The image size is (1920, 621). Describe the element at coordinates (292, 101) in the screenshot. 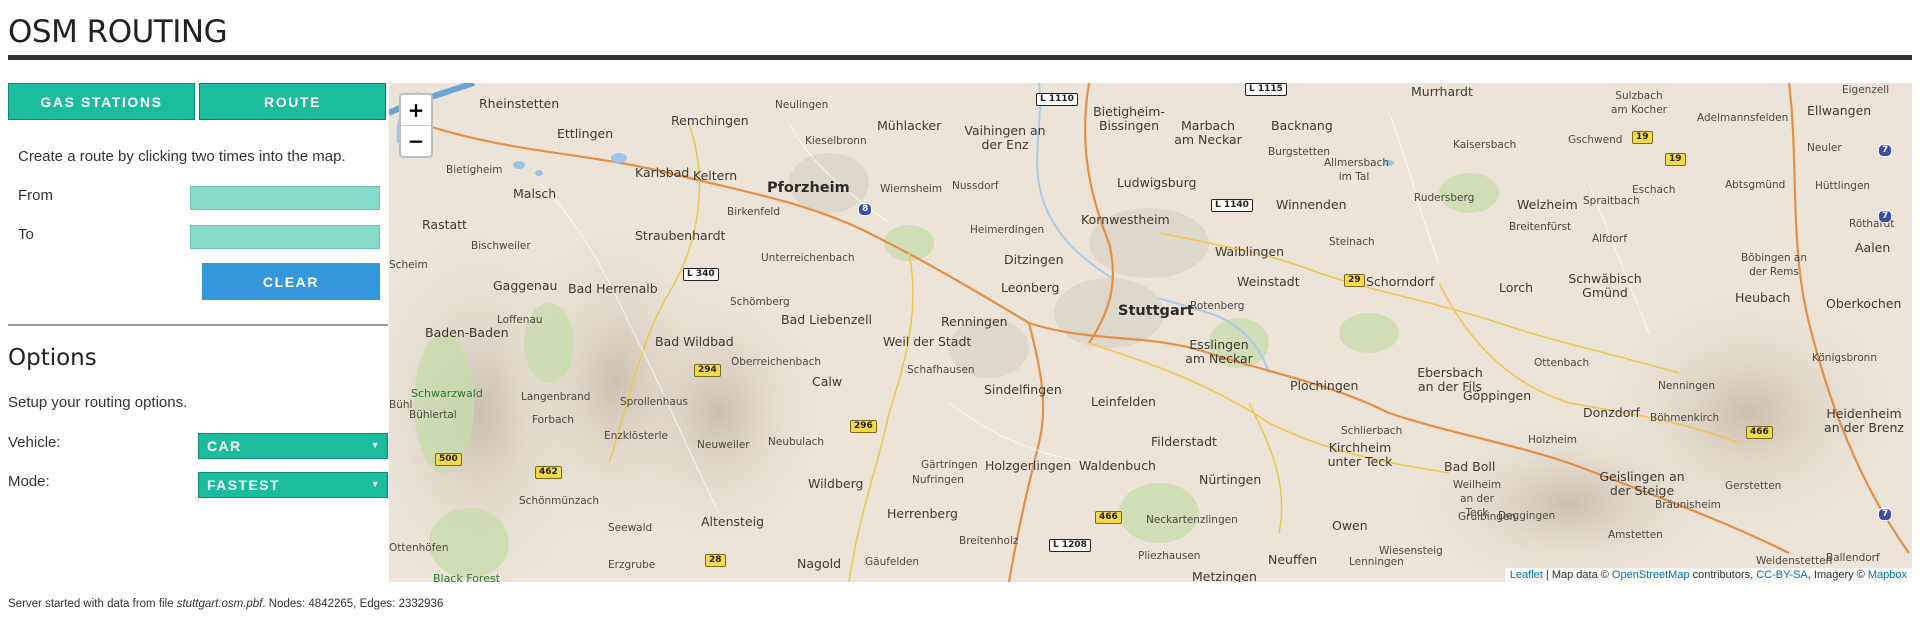

I see `tab-route: ROUTE` at that location.